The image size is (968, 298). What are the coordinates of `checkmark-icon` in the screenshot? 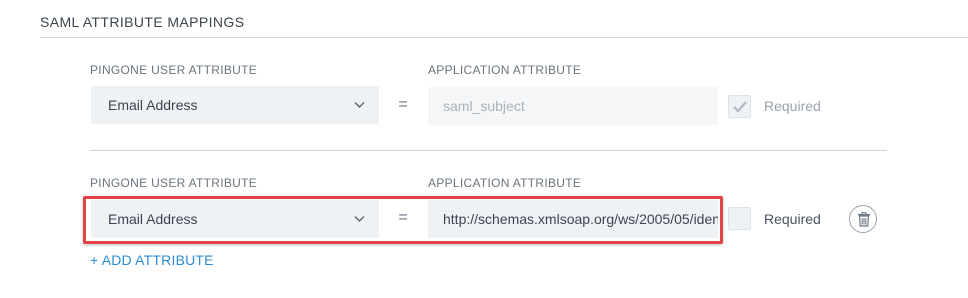 It's located at (740, 107).